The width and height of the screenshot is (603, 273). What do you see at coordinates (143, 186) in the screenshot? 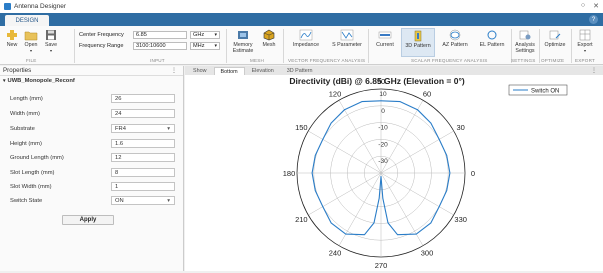
I see `slot-width-input: 1` at bounding box center [143, 186].